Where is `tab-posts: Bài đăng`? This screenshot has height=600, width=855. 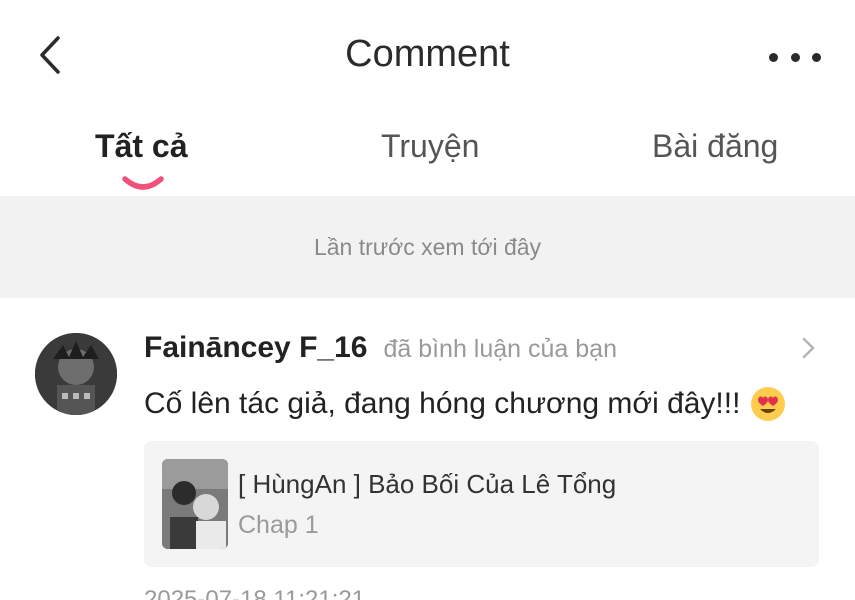 tab-posts: Bài đăng is located at coordinates (715, 146).